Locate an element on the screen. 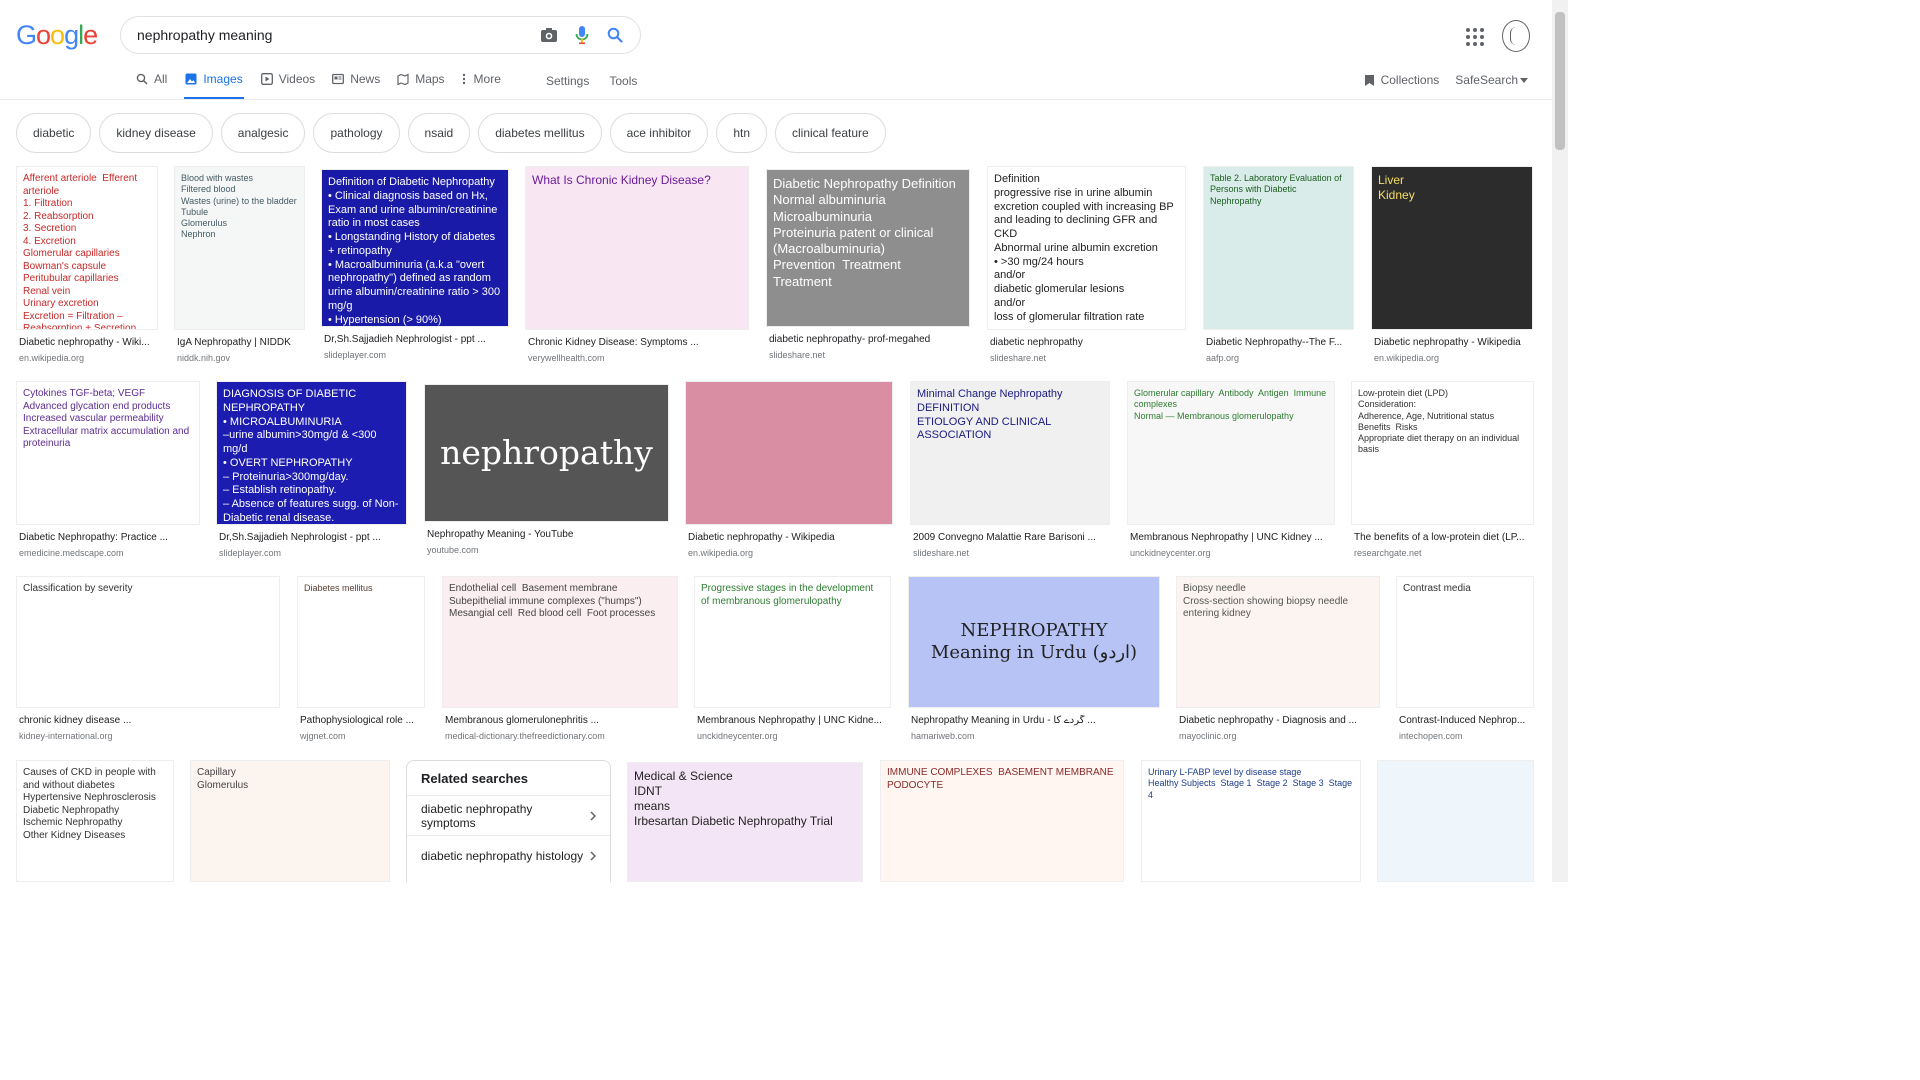 The height and width of the screenshot is (1080, 1920). chip-ace-inhibitor: ace inhibitor is located at coordinates (659, 133).